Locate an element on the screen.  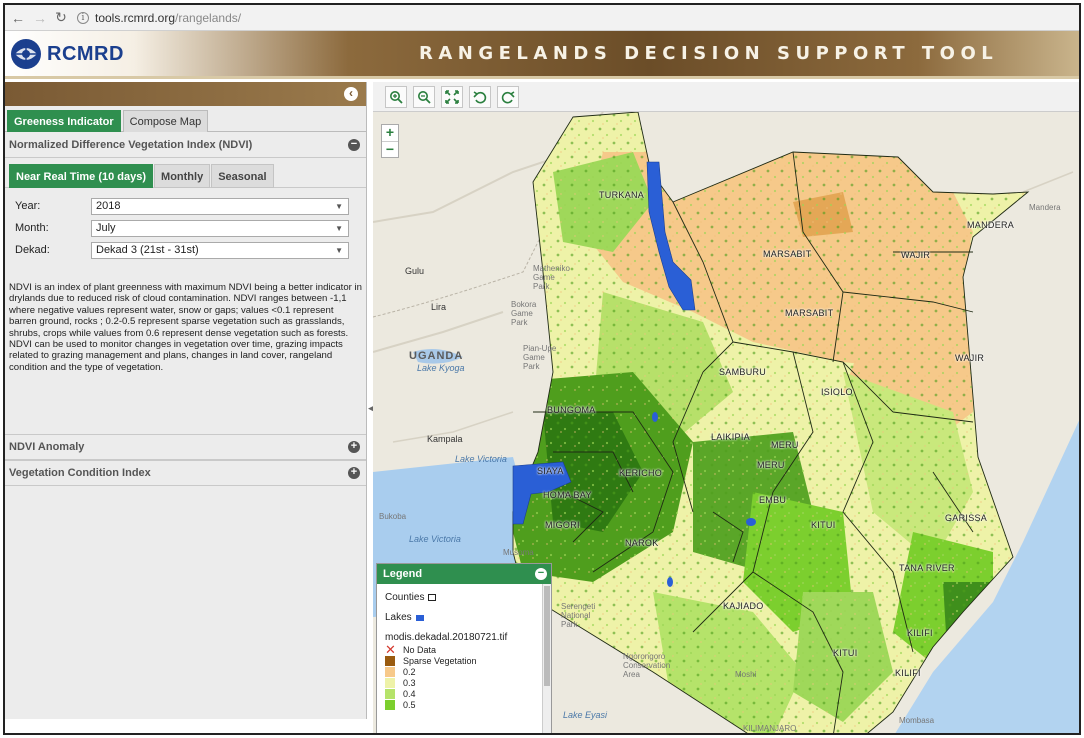
map-label-samburu: SAMBURU is located at coordinates (743, 372).